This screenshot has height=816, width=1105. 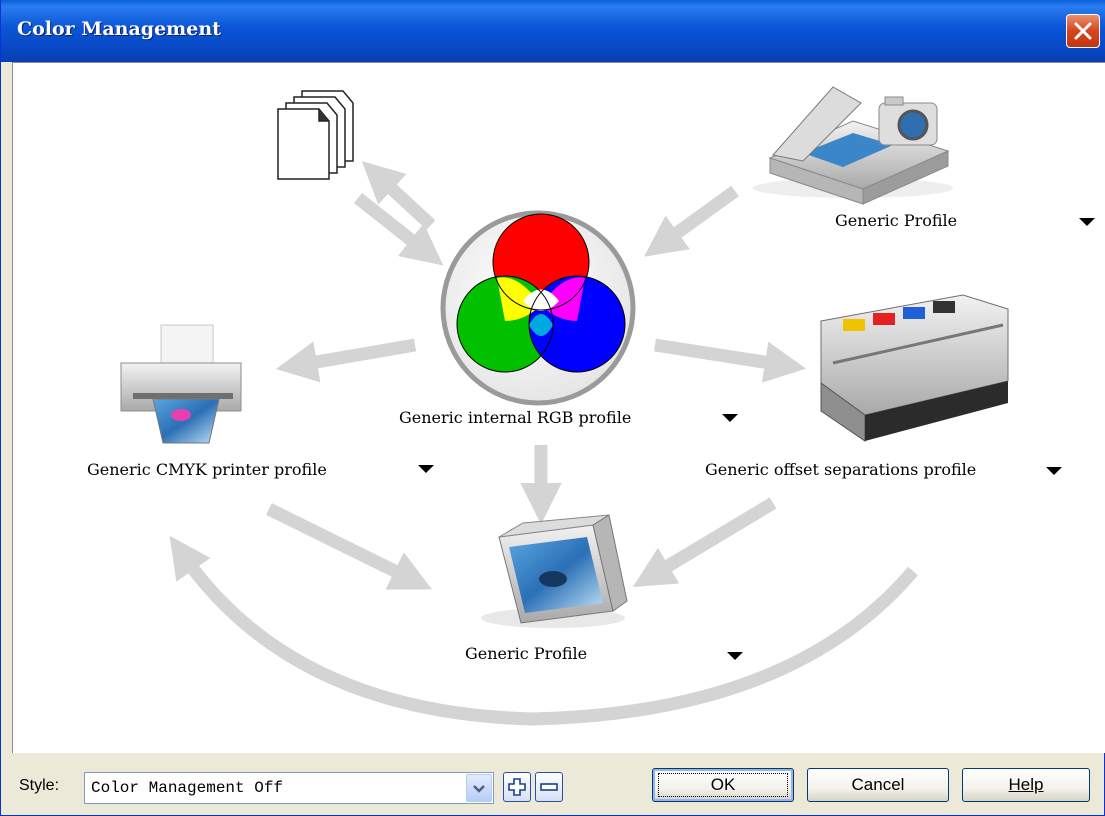 I want to click on documents-icon, so click(x=315, y=135).